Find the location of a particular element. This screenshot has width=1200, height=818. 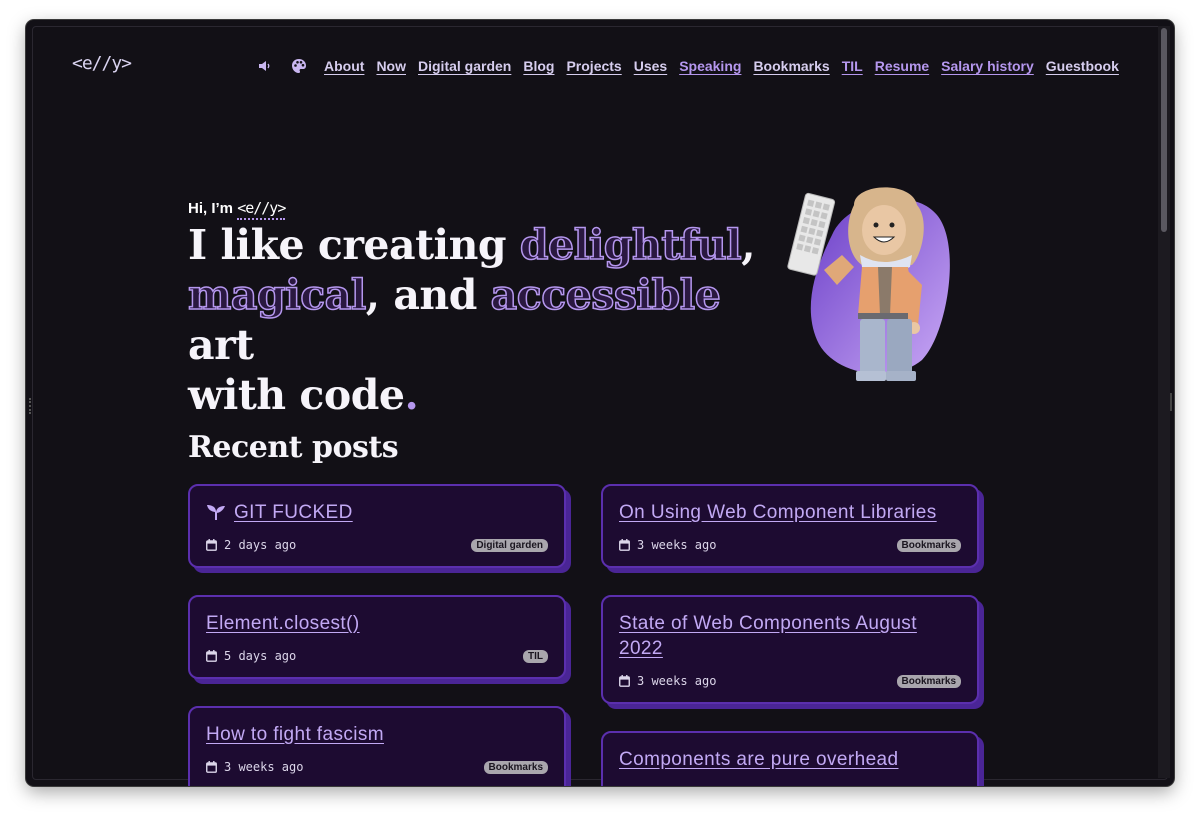

resize-grip-right is located at coordinates (1171, 402).